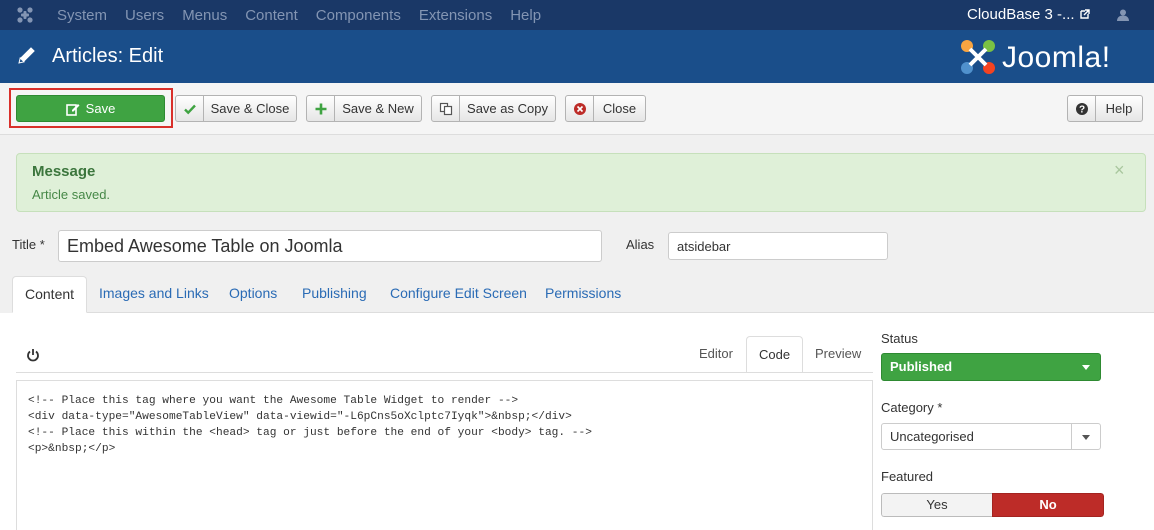  I want to click on question-icon: ?, so click(1082, 108).